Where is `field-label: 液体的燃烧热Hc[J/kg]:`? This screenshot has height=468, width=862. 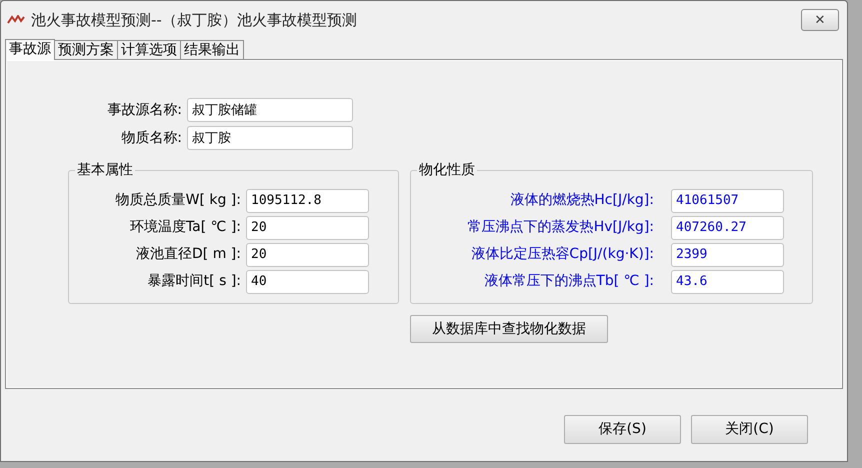
field-label: 液体的燃烧热Hc[J/kg]: is located at coordinates (581, 200).